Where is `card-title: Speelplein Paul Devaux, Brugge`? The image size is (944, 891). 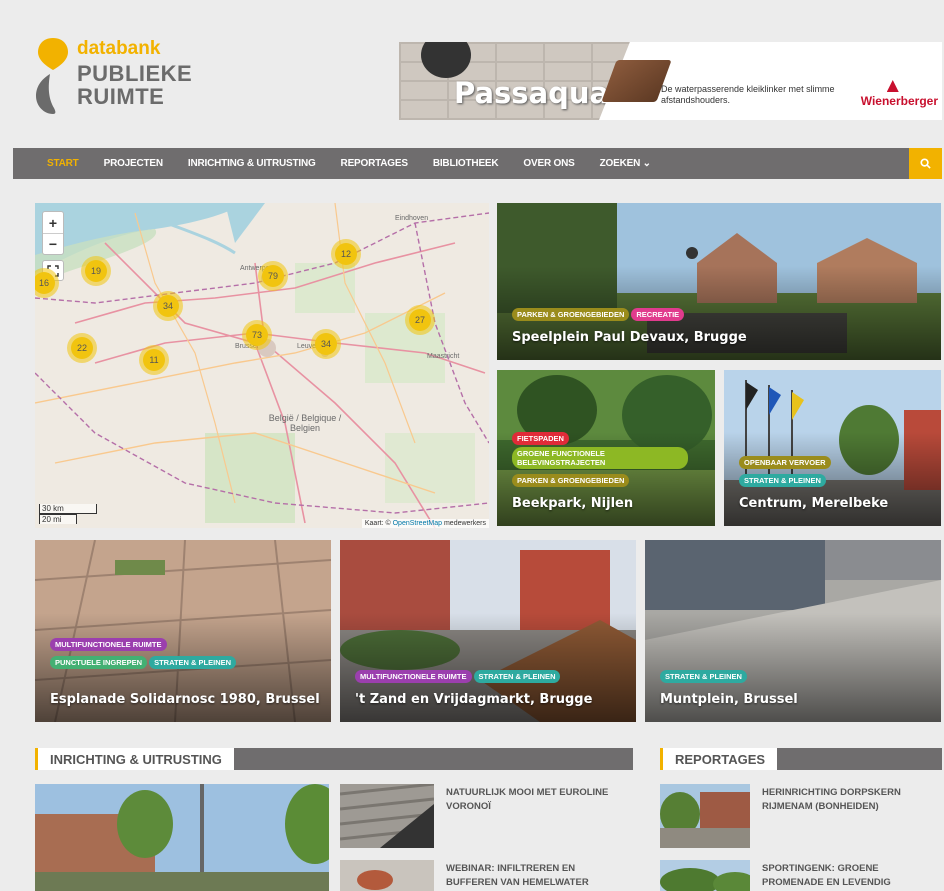
card-title: Speelplein Paul Devaux, Brugge is located at coordinates (721, 337).